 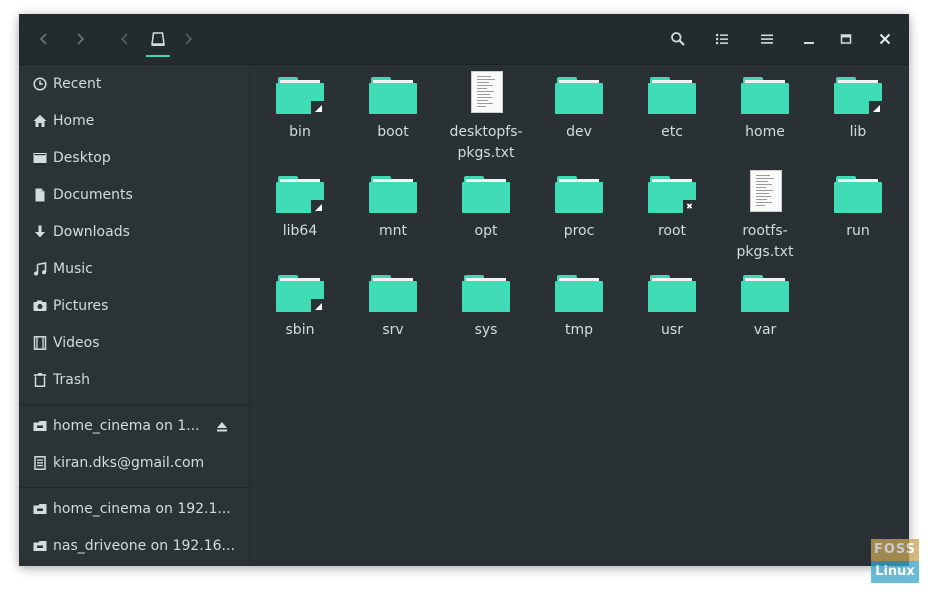 I want to click on sidebar-item-label: Recent, so click(x=77, y=84).